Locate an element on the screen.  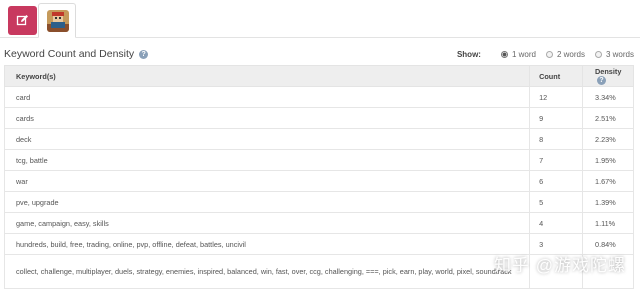
table-row: war 6 1.67% is located at coordinates (318, 181).